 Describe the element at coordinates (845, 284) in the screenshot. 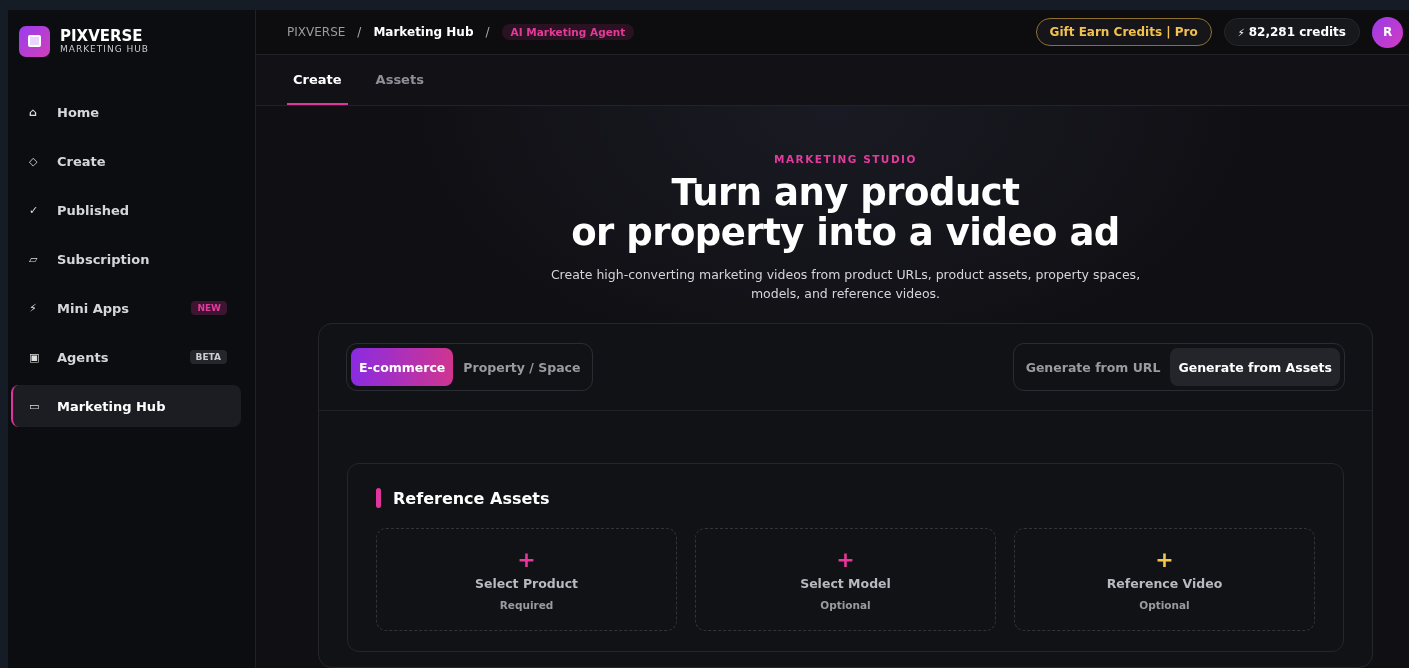

I see `hero-description: Create high-converting marketing videos from product URLs, product assets, property spaces, models, and reference videos.` at that location.